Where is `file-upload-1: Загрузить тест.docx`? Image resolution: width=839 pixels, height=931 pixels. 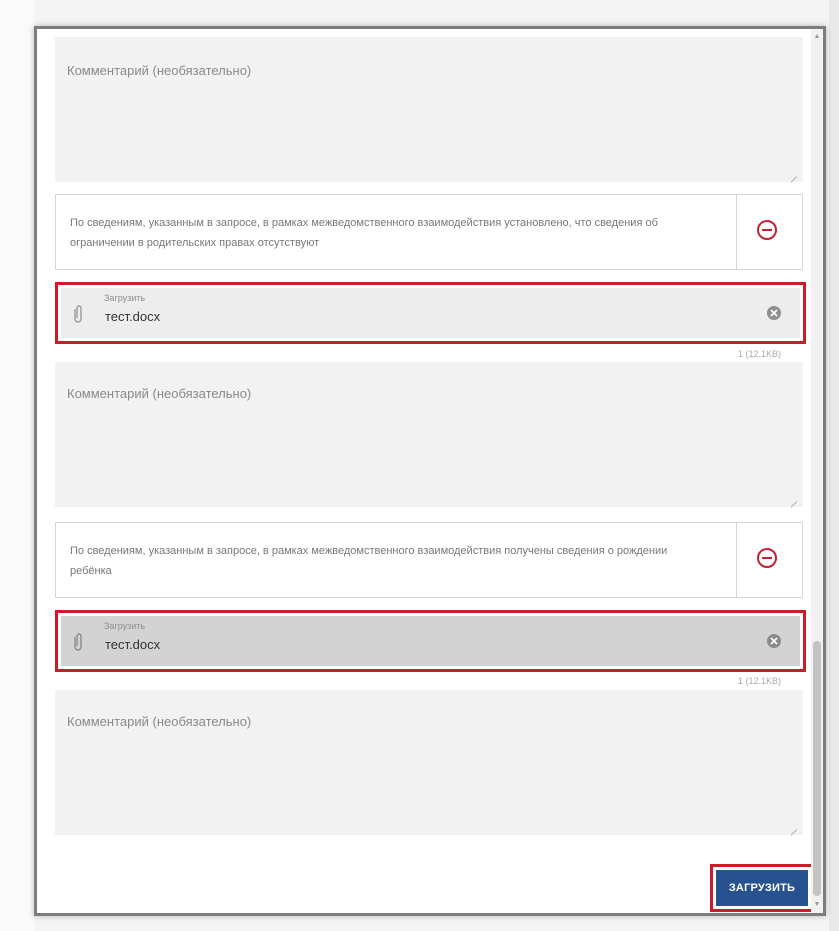
file-upload-1: Загрузить тест.docx is located at coordinates (430, 313).